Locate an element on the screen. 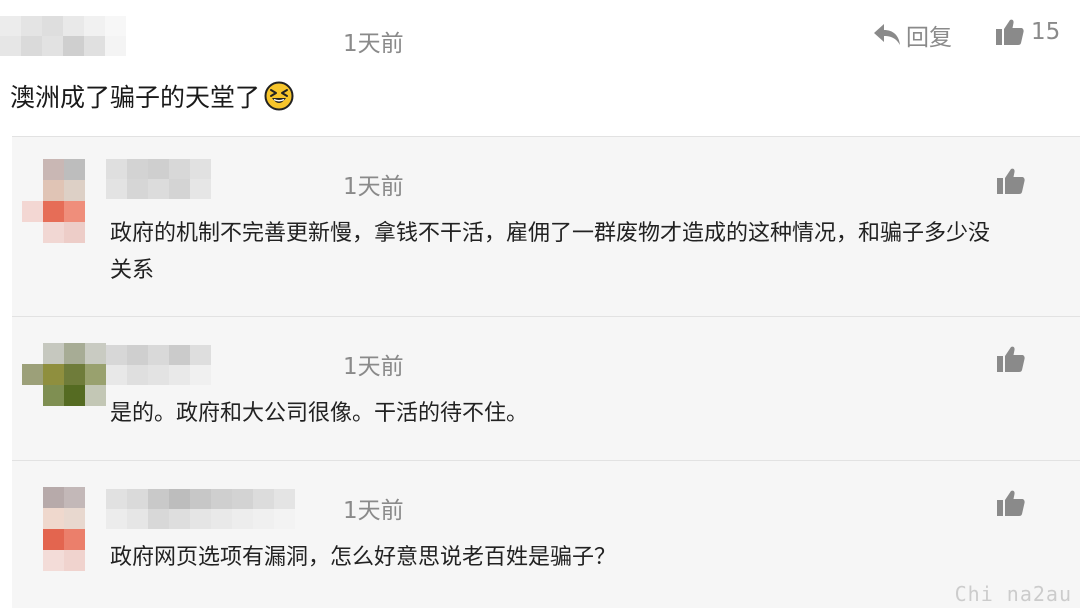 The image size is (1080, 608). reply1-text-line1: 政府的机制不完善更新慢，拿钱不干活，雇佣了一群废物才造成的这种情况，和骗子多少没 is located at coordinates (550, 233).